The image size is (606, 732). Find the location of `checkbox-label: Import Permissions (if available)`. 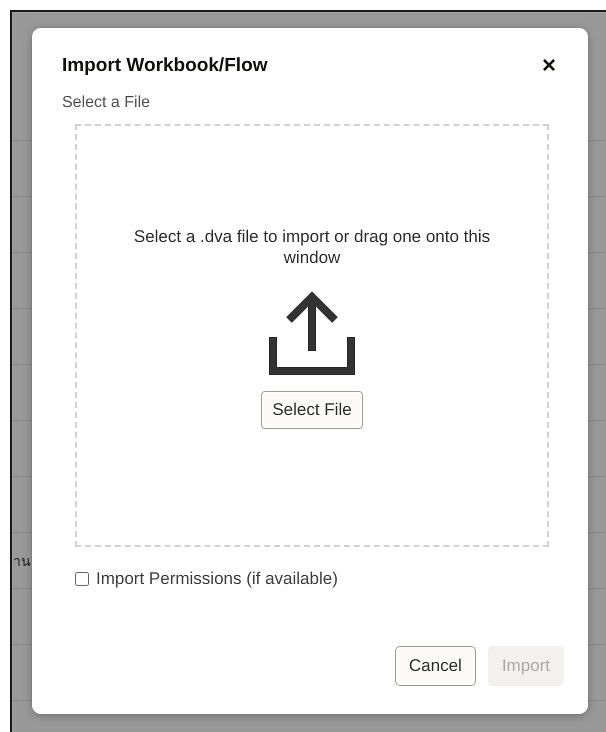

checkbox-label: Import Permissions (if available) is located at coordinates (217, 579).